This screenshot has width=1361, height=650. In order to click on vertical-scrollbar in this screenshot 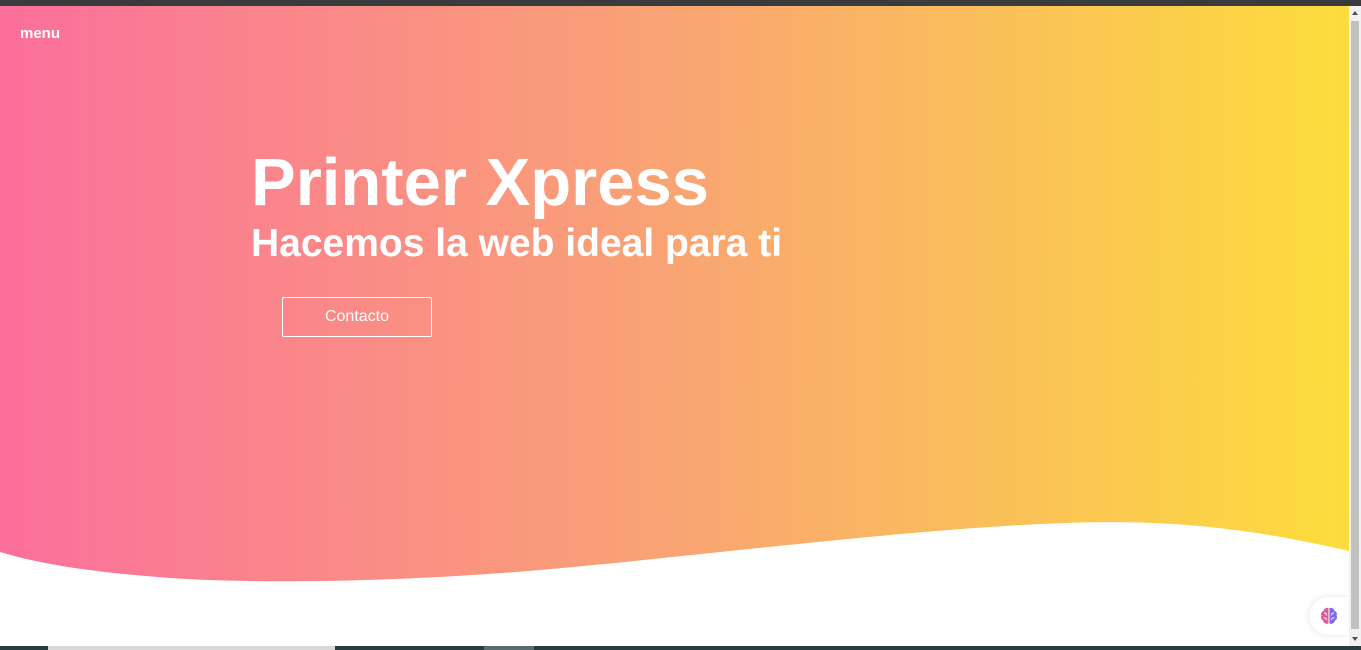, I will do `click(1355, 326)`.